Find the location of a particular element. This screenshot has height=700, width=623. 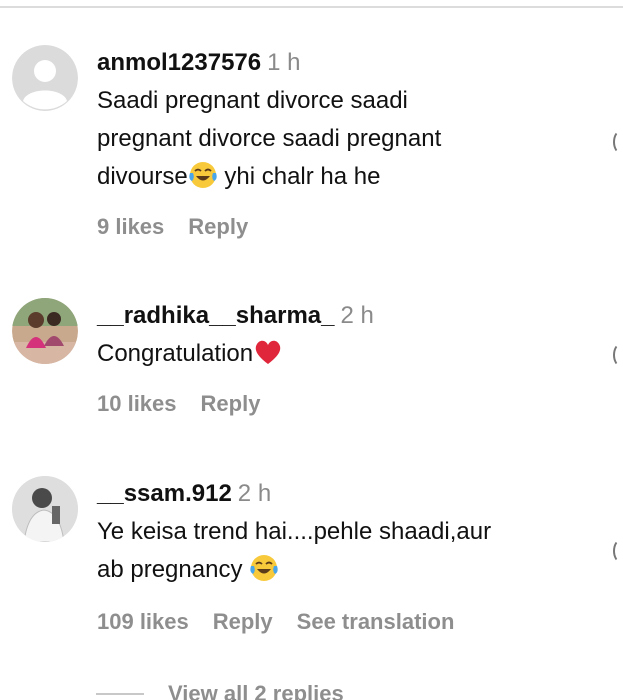

comment-text: Congratulation is located at coordinates (349, 354).